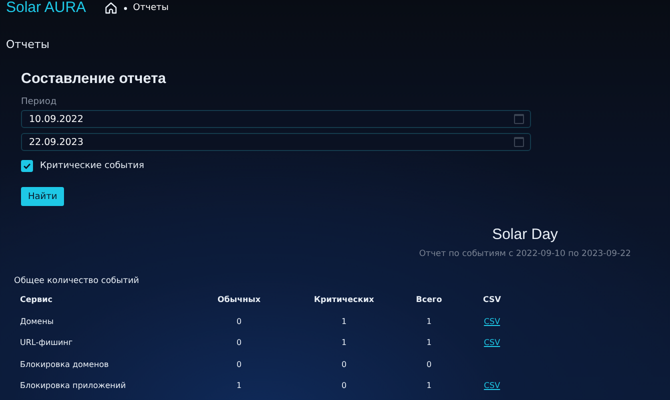 Image resolution: width=670 pixels, height=400 pixels. What do you see at coordinates (276, 119) in the screenshot?
I see `date-field: 10.09.2022` at bounding box center [276, 119].